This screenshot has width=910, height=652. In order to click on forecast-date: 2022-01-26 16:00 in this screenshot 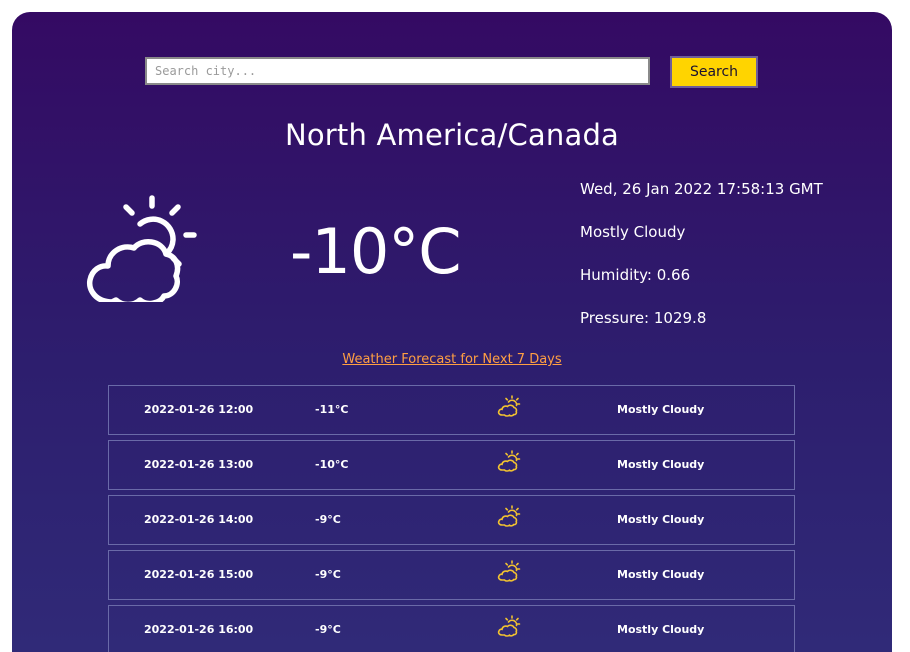, I will do `click(199, 629)`.